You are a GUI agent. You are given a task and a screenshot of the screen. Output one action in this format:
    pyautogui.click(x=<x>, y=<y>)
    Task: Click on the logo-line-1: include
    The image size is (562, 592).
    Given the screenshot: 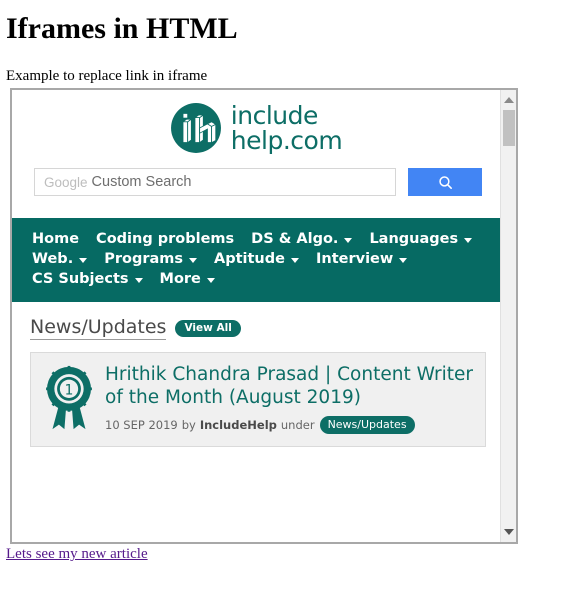 What is the action you would take?
    pyautogui.click(x=274, y=115)
    